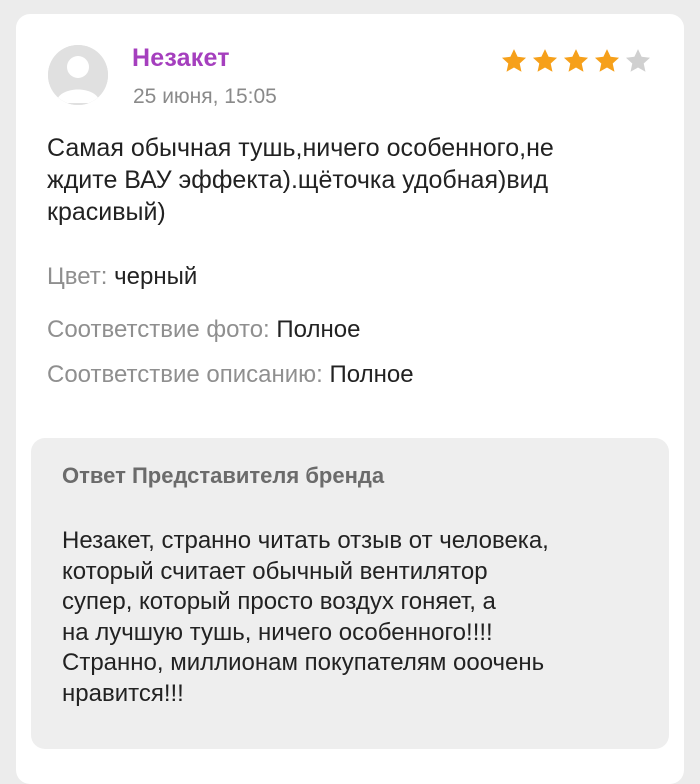 Image resolution: width=700 pixels, height=784 pixels. I want to click on reply-text-line: супер, который просто воздух гоняет, а, so click(279, 601).